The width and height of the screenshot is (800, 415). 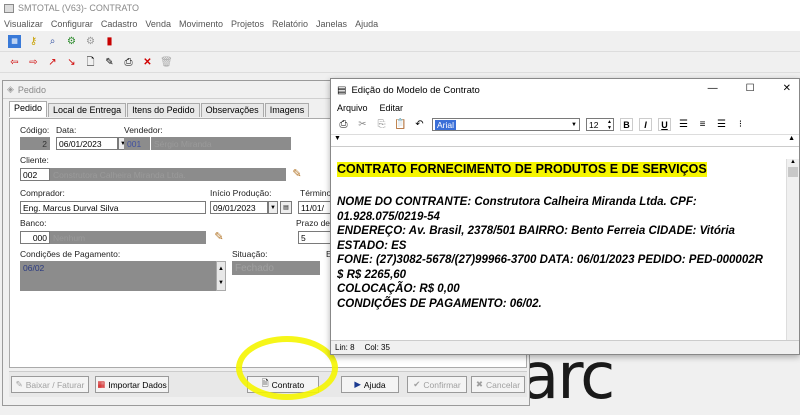 What do you see at coordinates (109, 62) in the screenshot?
I see `edit-document-icon: ✎` at bounding box center [109, 62].